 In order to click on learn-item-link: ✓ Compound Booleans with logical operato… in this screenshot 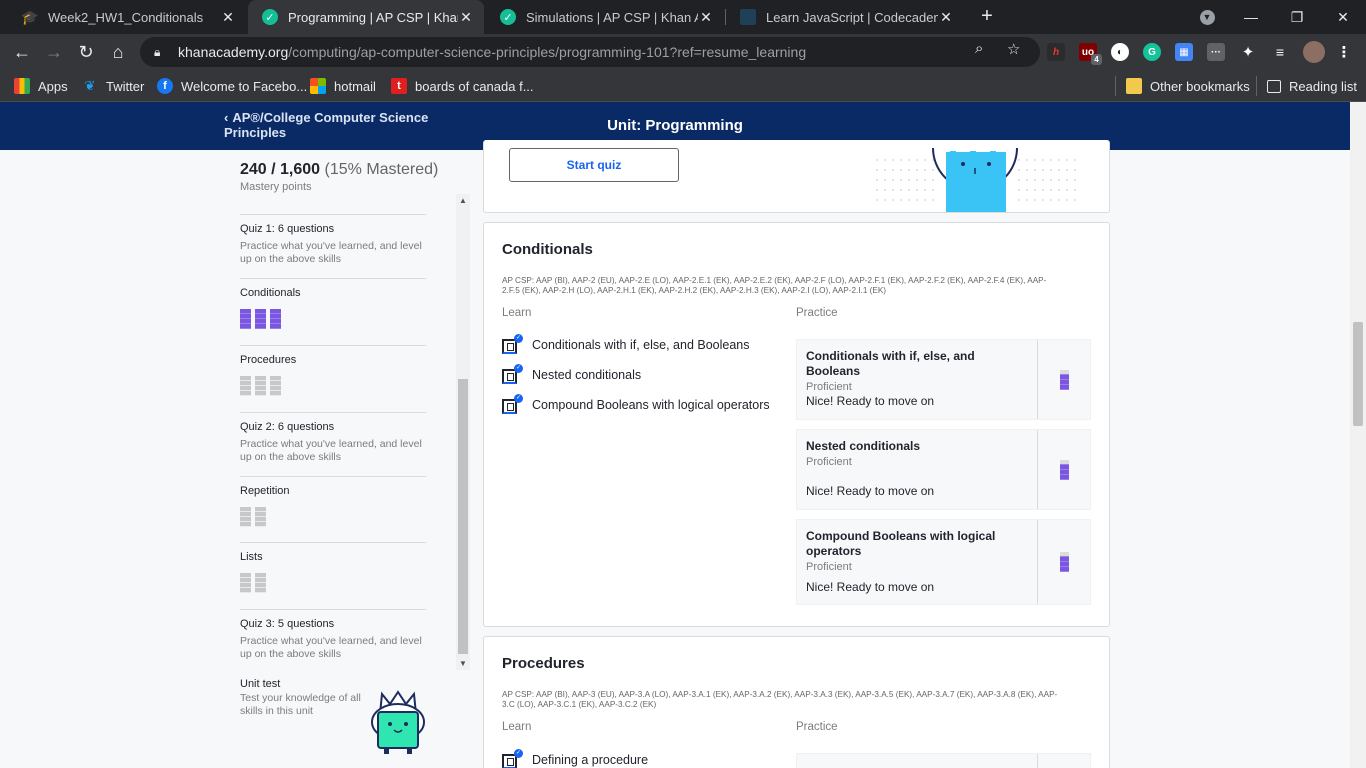, I will do `click(636, 405)`.